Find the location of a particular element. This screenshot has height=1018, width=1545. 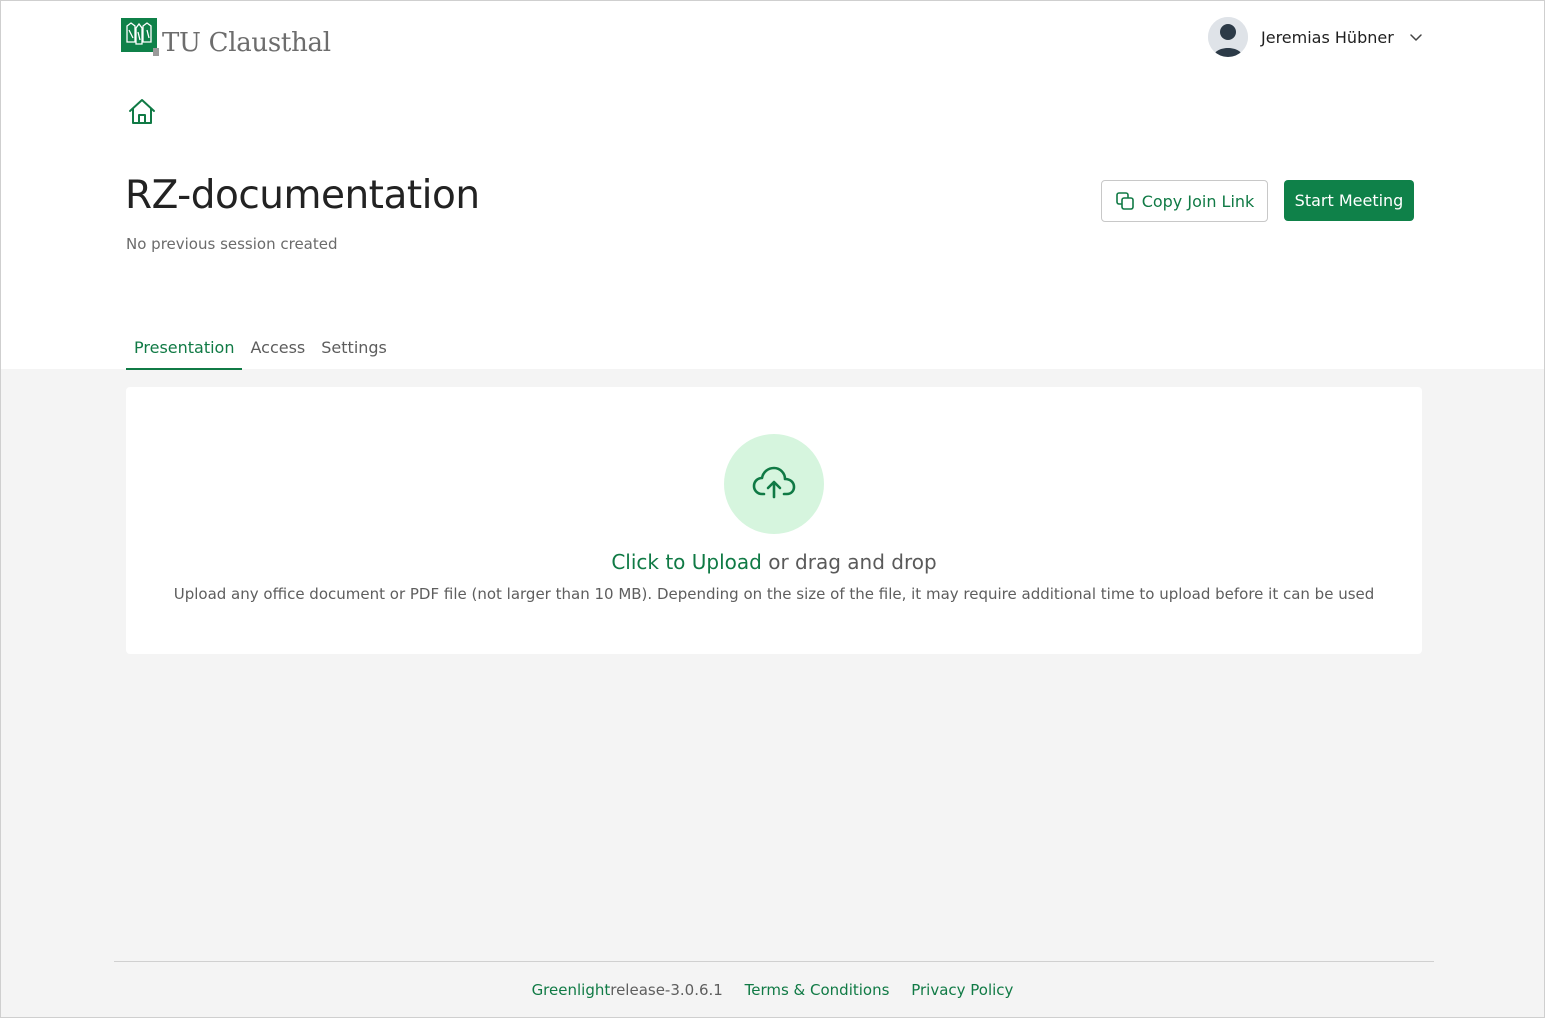

upload-button is located at coordinates (774, 484).